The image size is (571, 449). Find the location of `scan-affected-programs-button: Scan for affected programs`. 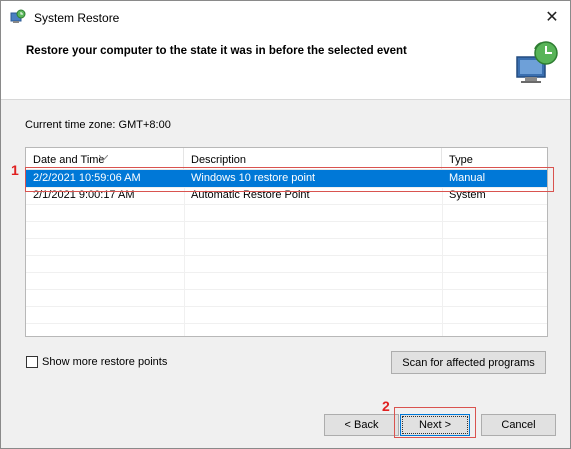

scan-affected-programs-button: Scan for affected programs is located at coordinates (468, 362).